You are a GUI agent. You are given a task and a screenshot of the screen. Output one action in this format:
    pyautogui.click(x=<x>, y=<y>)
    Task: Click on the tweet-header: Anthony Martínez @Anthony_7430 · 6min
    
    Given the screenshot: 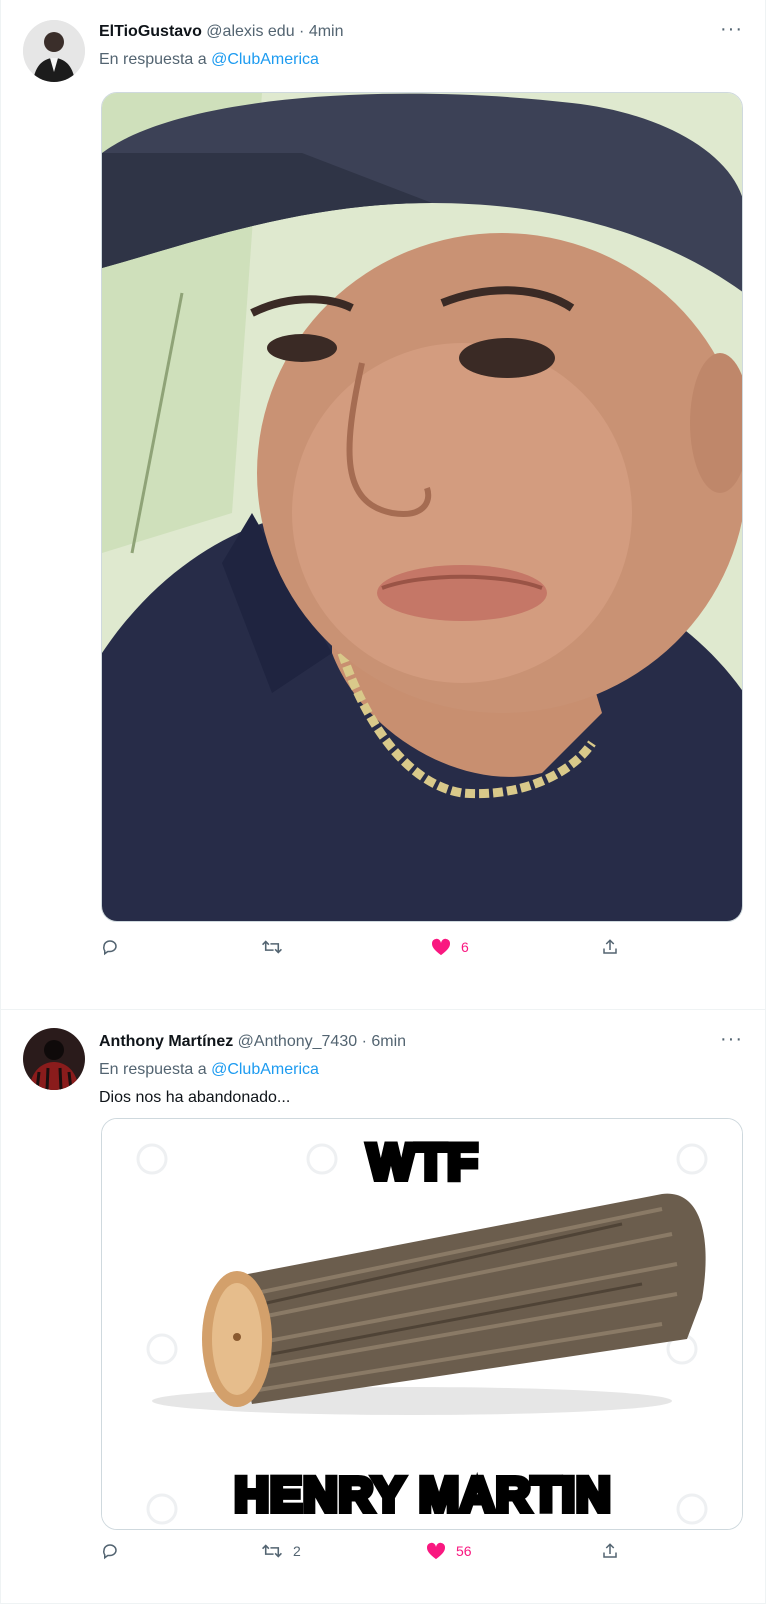 What is the action you would take?
    pyautogui.click(x=252, y=1042)
    